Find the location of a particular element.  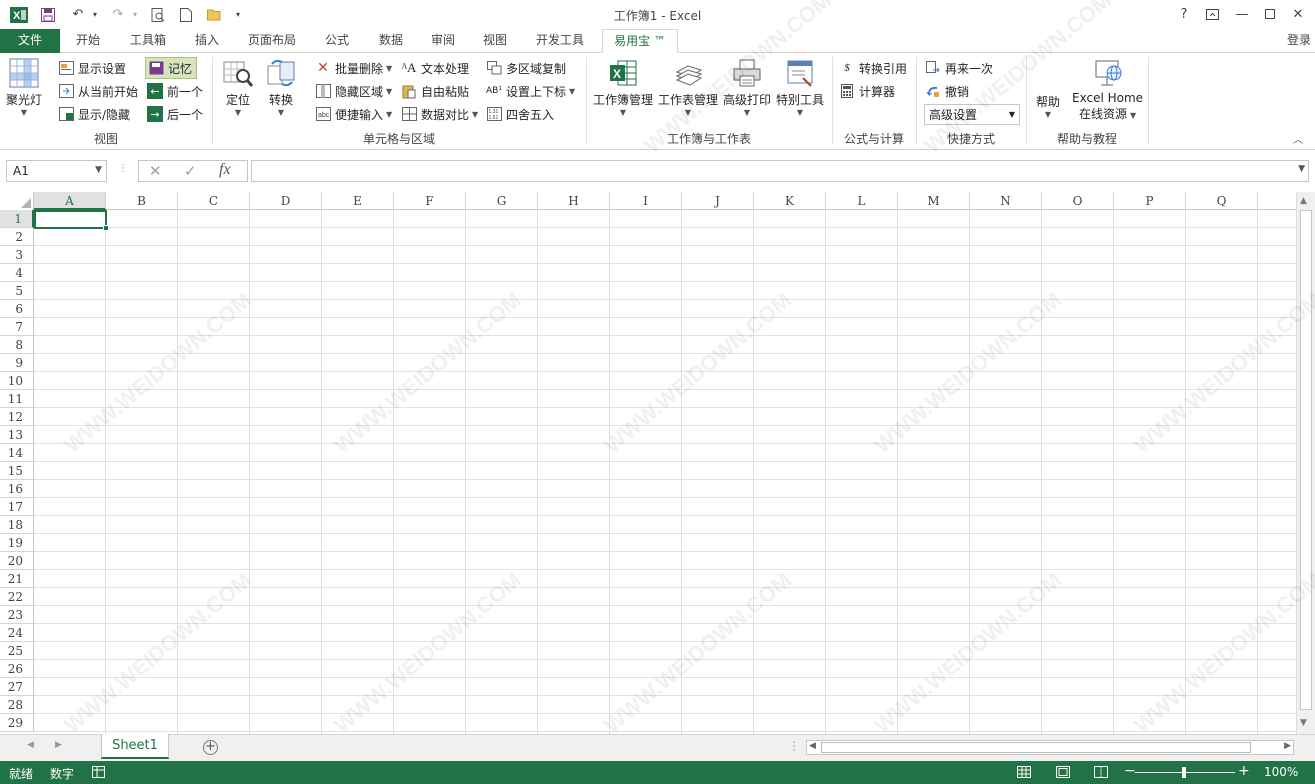

row-header: 2 is located at coordinates (17, 237).